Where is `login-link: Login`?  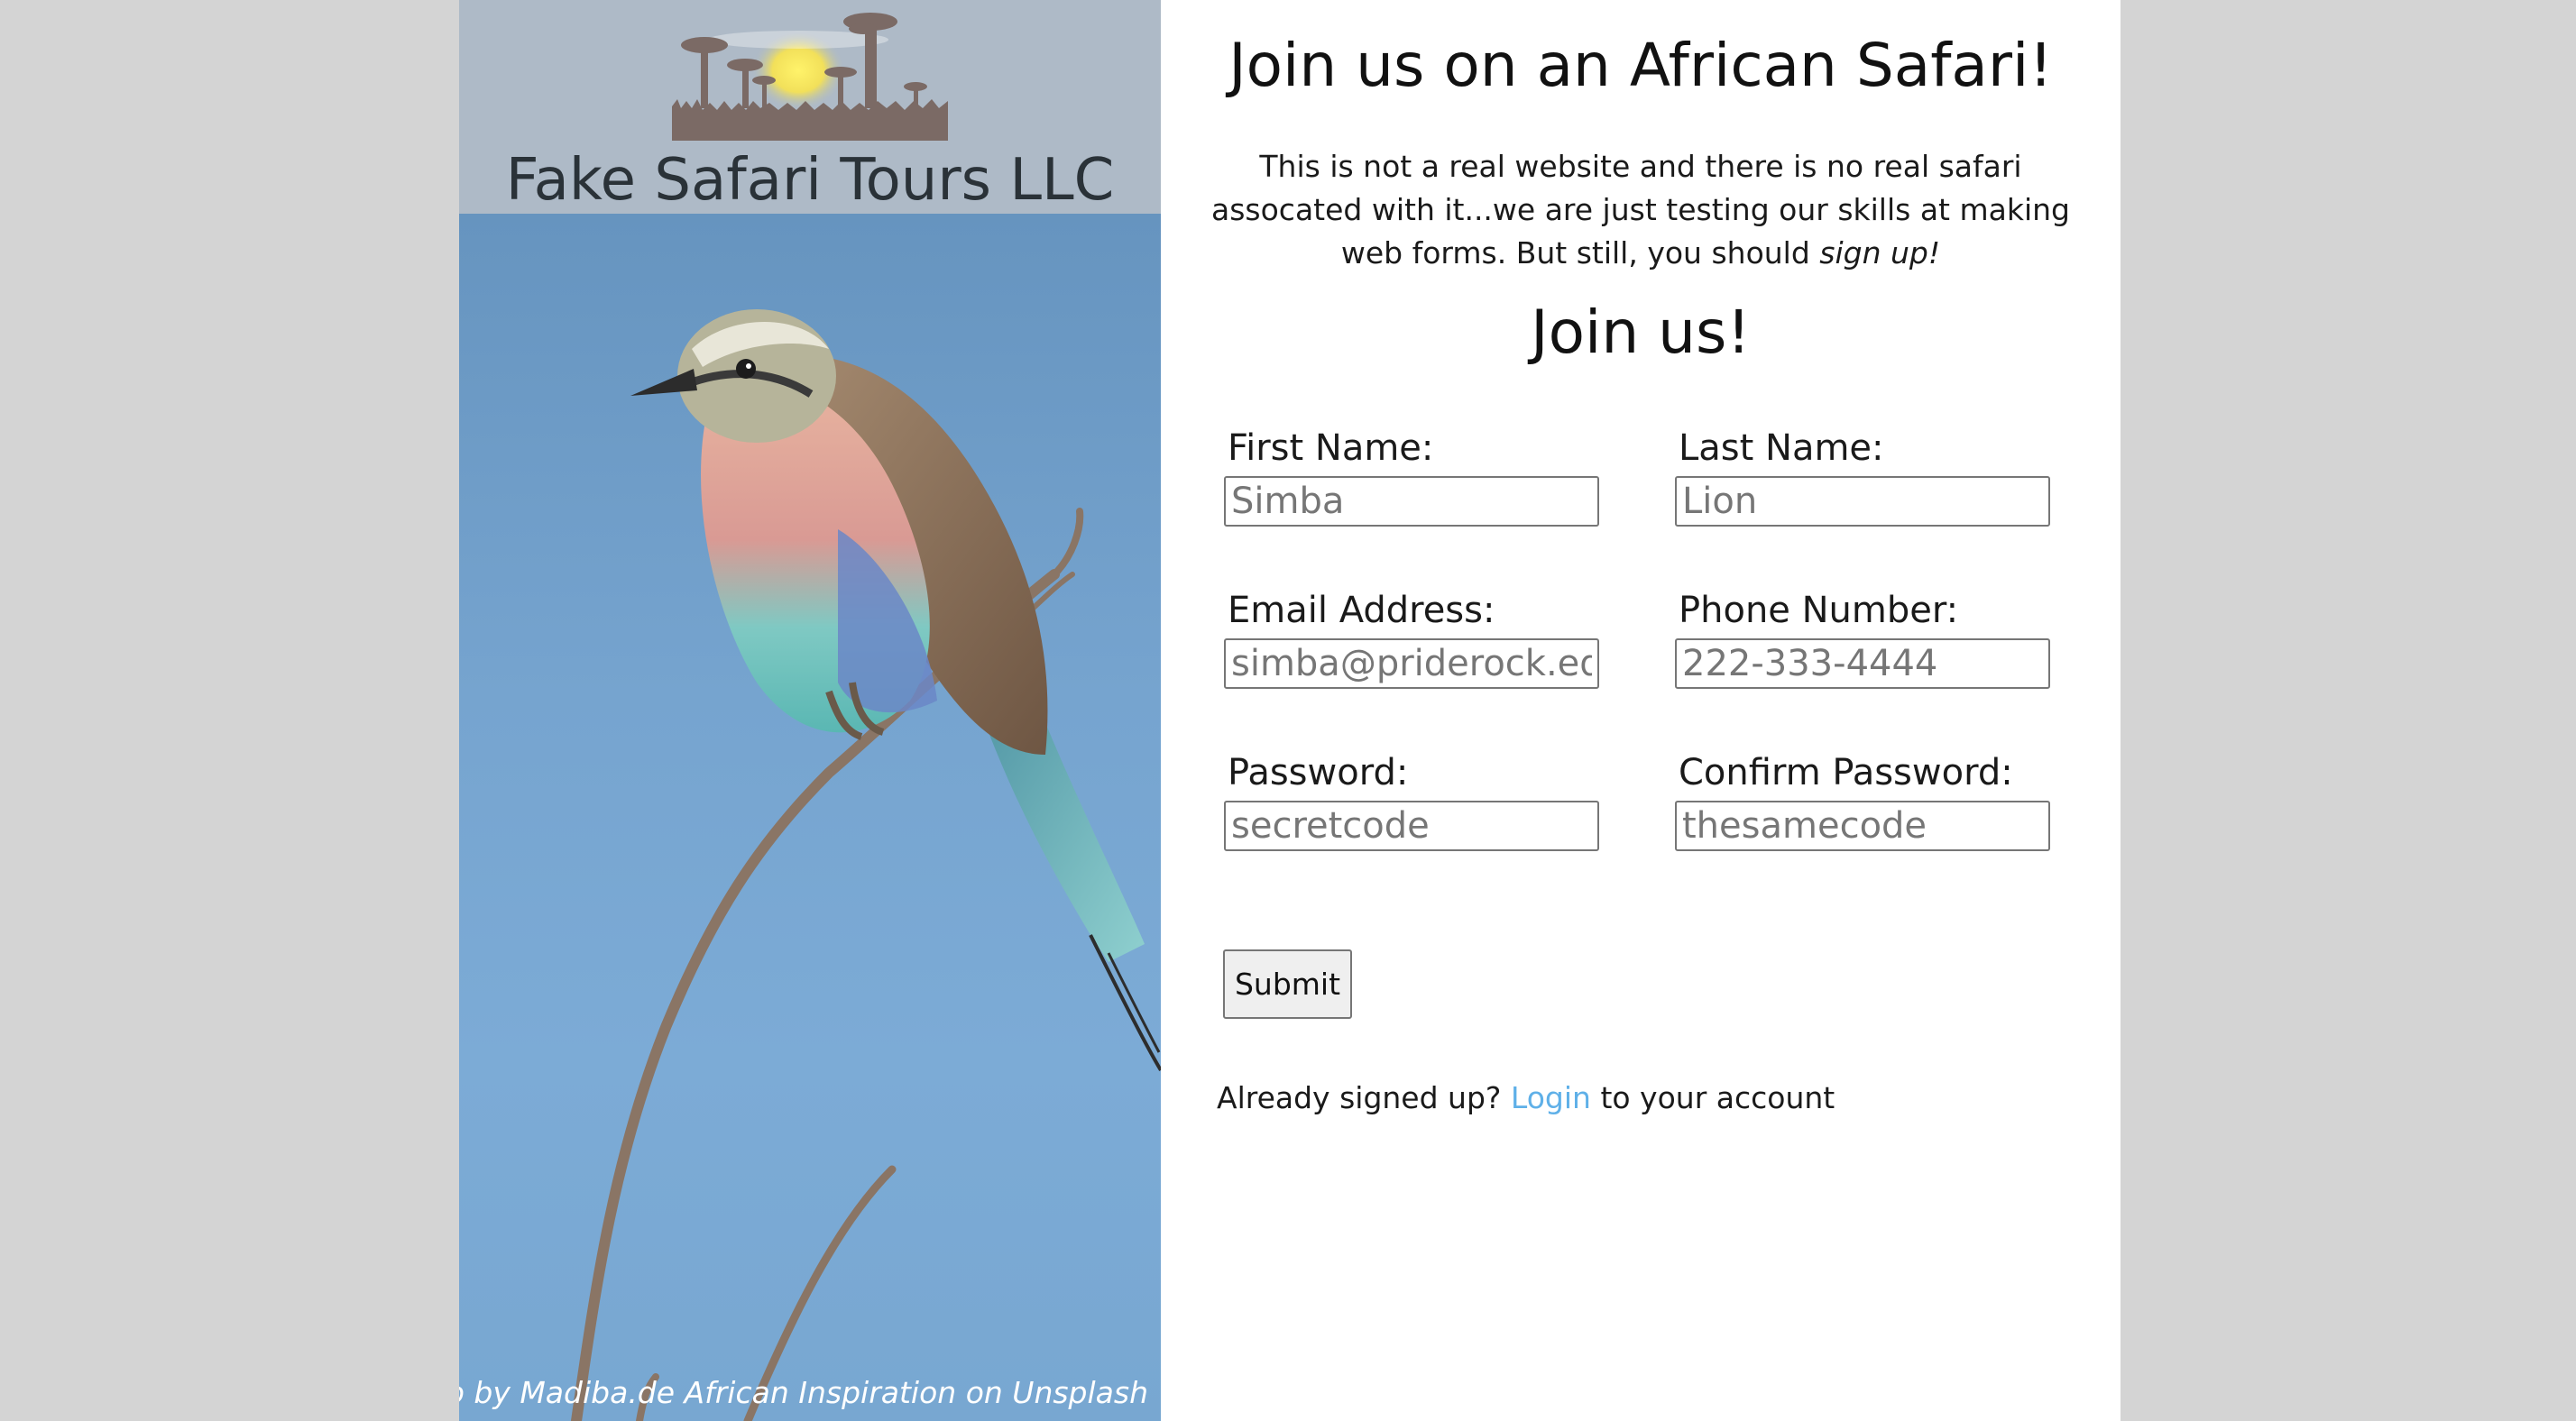 login-link: Login is located at coordinates (1551, 1097).